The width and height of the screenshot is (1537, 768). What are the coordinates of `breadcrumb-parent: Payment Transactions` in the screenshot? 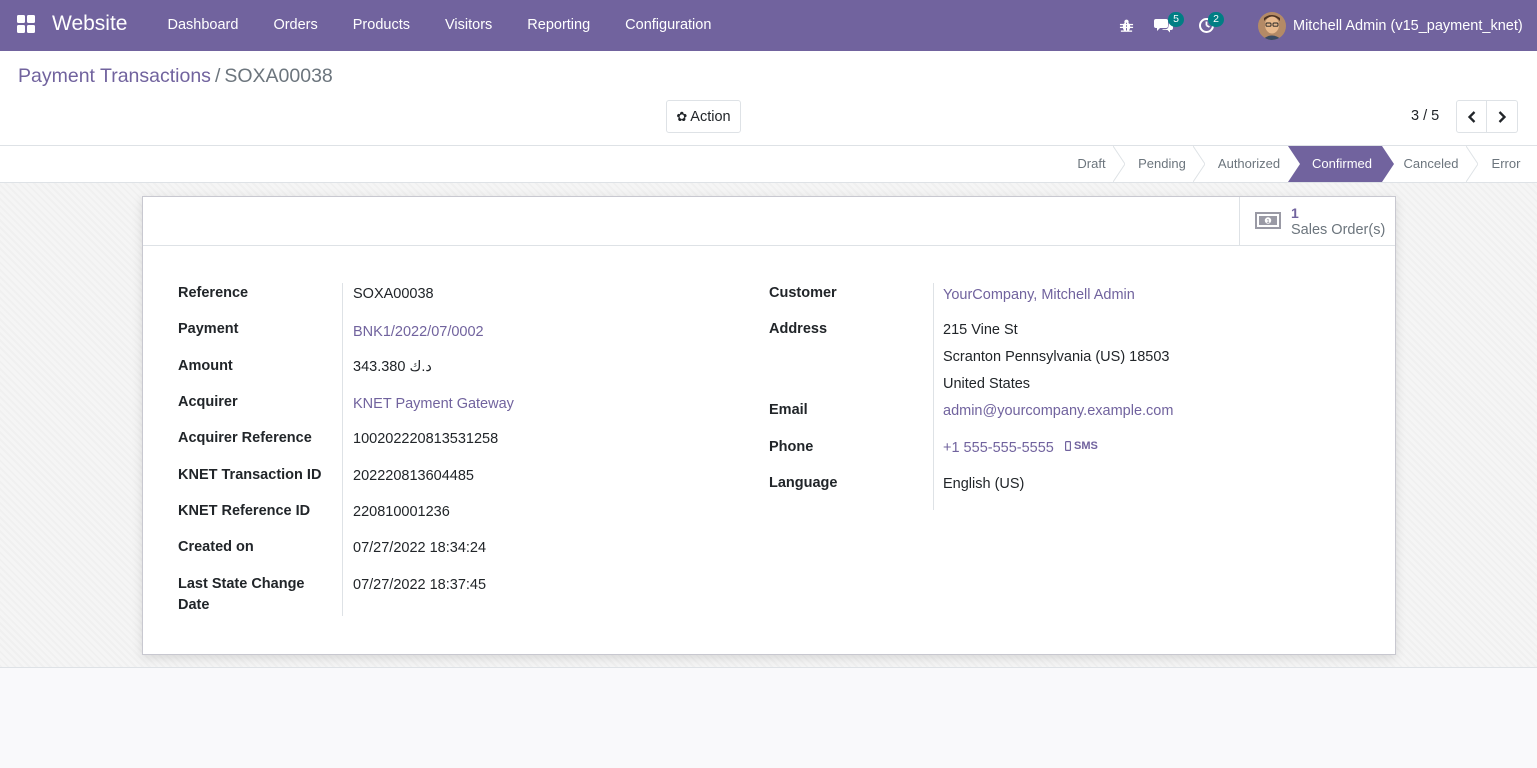 It's located at (114, 76).